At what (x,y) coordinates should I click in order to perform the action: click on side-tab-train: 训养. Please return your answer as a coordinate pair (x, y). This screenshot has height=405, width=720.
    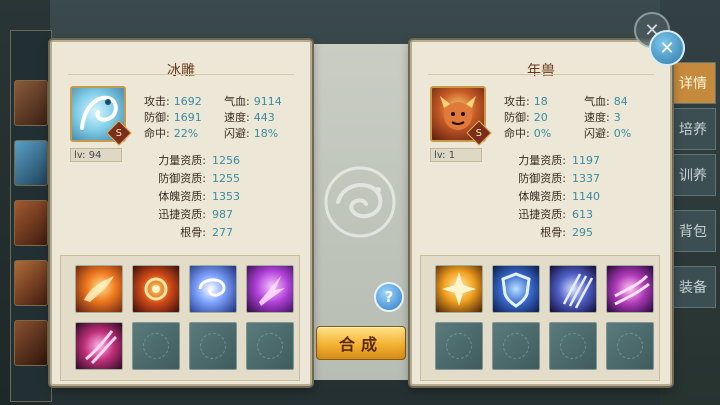
    Looking at the image, I should click on (693, 175).